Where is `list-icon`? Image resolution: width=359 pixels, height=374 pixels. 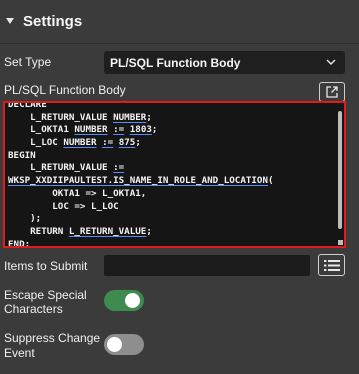 list-icon is located at coordinates (331, 265).